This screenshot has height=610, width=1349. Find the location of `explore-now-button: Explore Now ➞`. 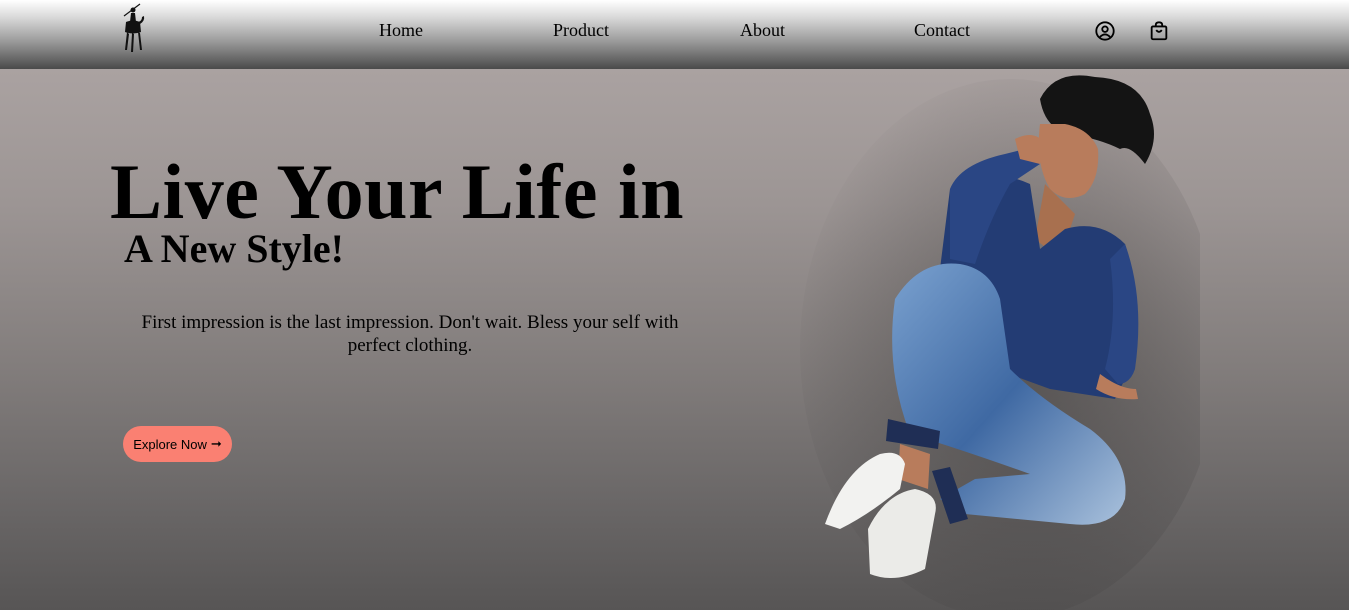

explore-now-button: Explore Now ➞ is located at coordinates (177, 444).